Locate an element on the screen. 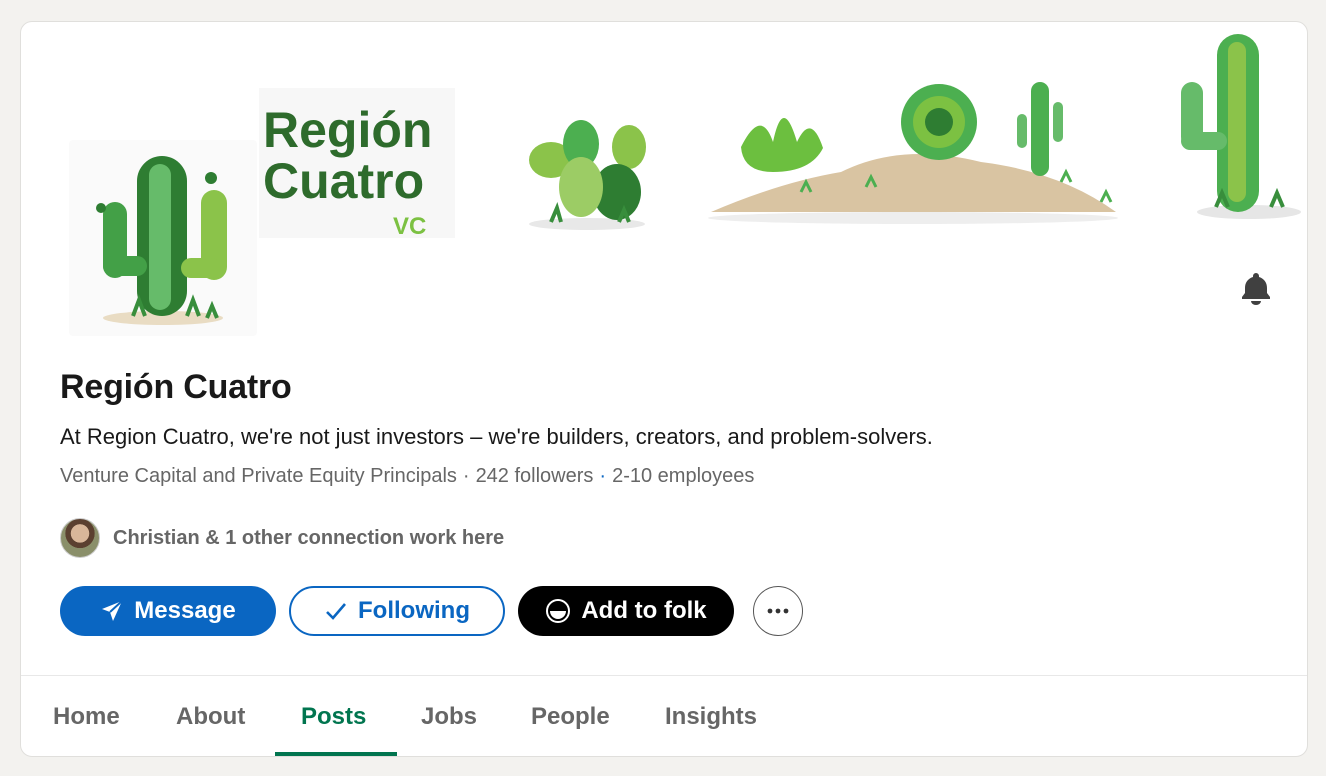 The image size is (1326, 776). tab-posts: Posts is located at coordinates (333, 716).